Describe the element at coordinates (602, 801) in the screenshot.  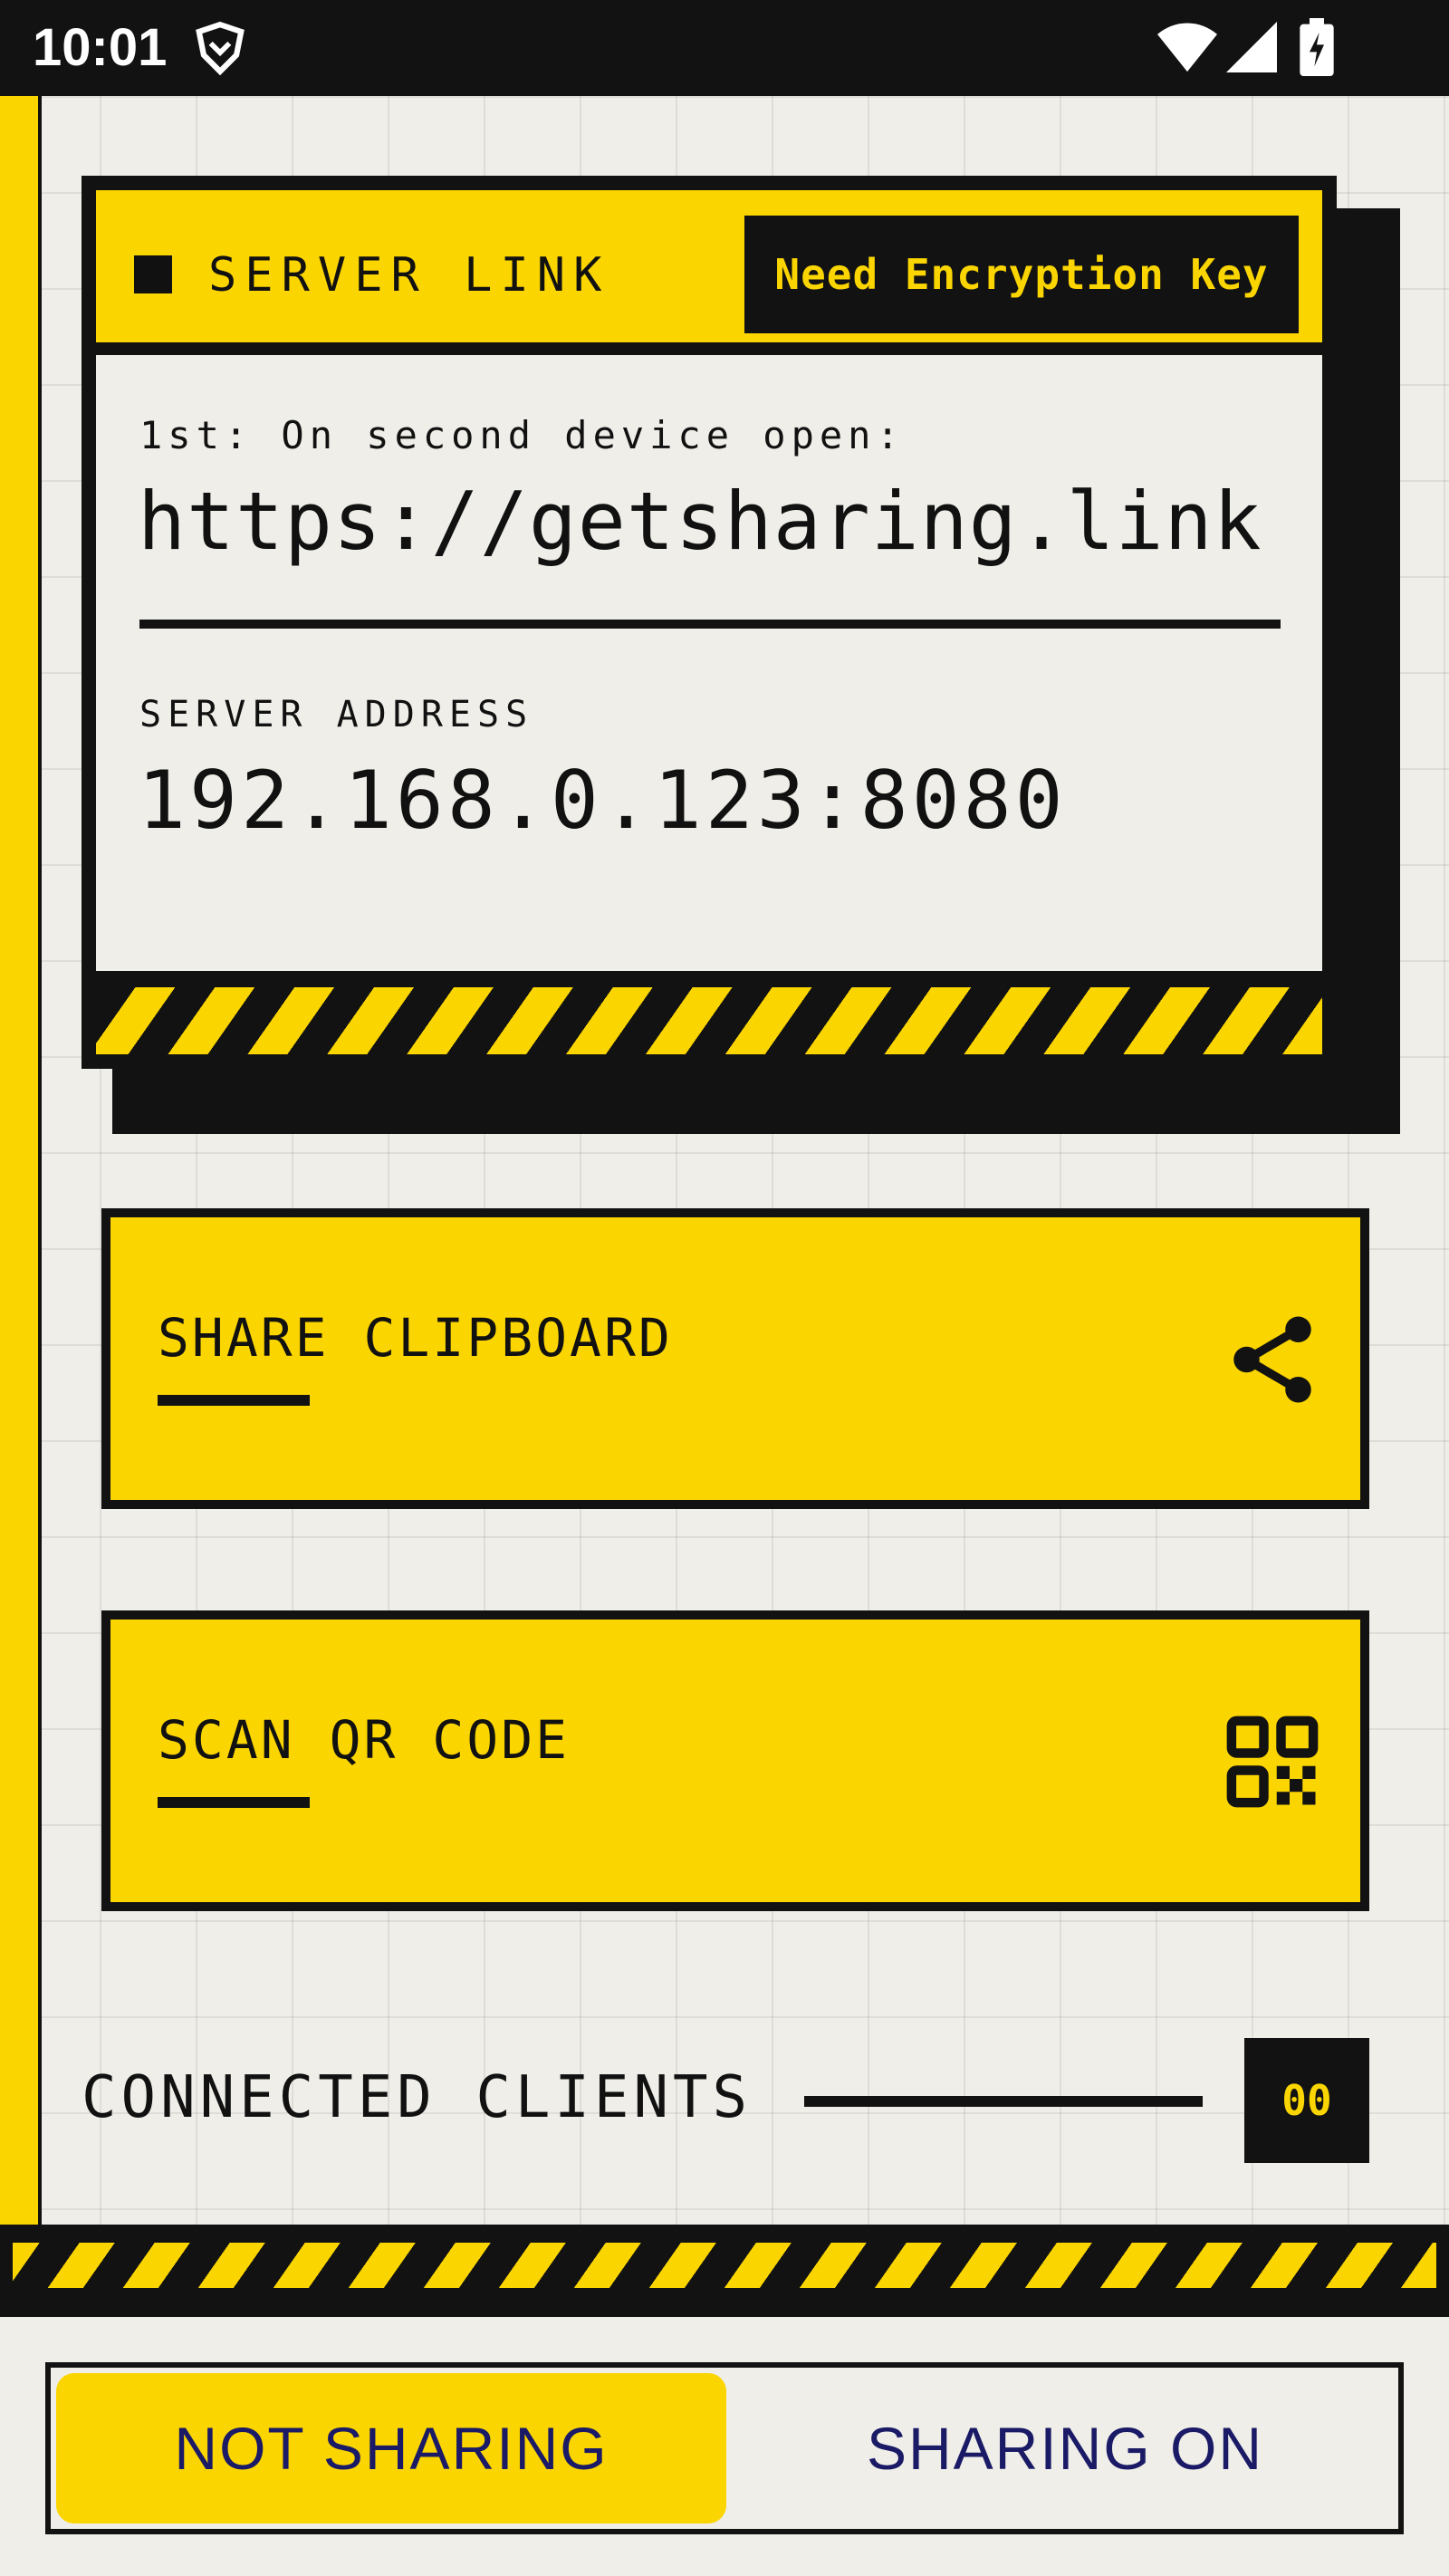
I see `server-address-value: 192.168.0.123:8080` at that location.